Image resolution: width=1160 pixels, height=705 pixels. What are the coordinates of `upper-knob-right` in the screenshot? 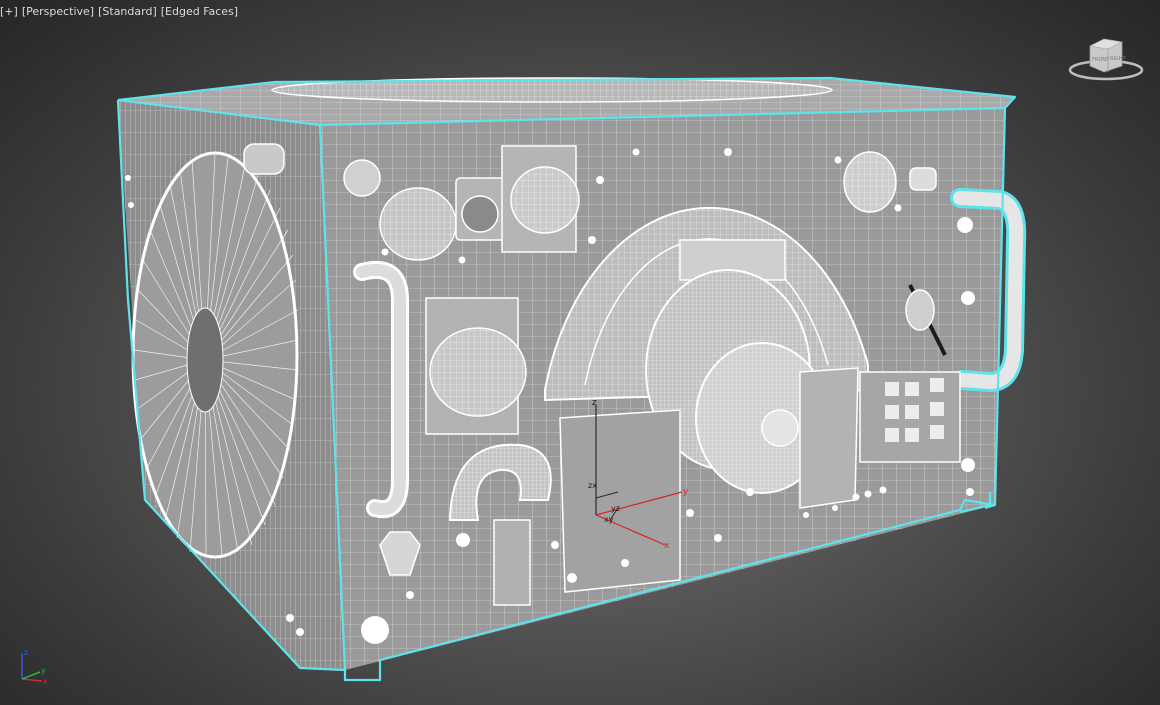 It's located at (540, 199).